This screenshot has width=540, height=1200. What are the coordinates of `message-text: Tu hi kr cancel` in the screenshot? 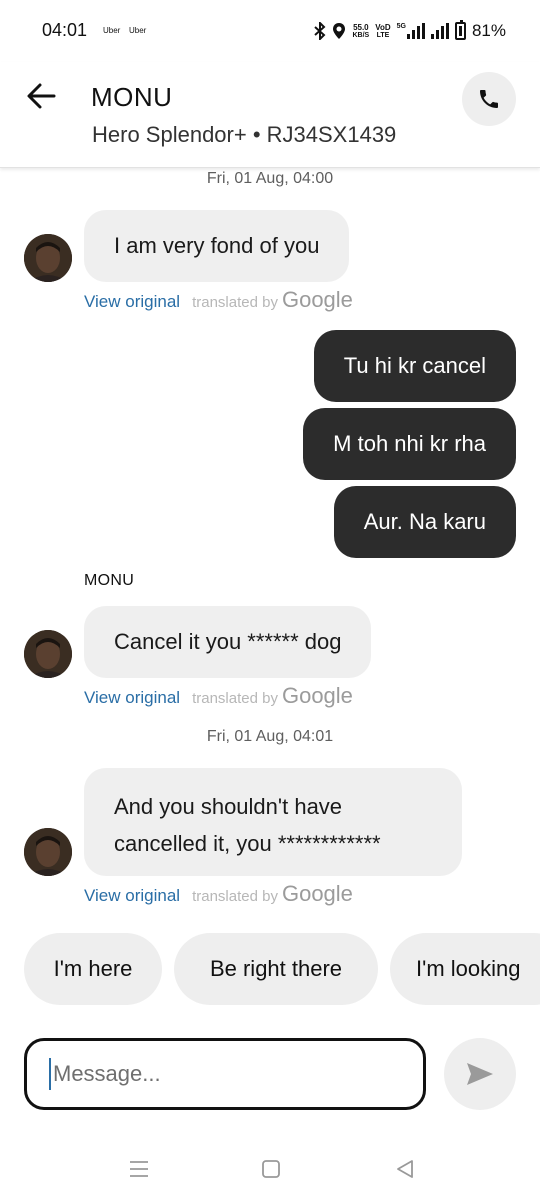 It's located at (414, 365).